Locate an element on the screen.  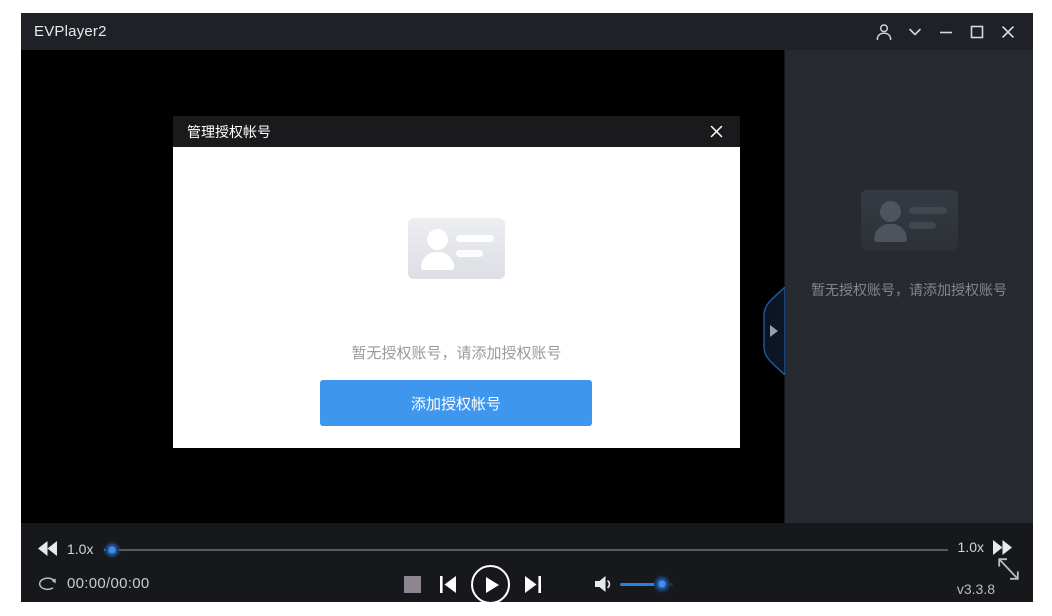
progress-slider is located at coordinates (526, 550).